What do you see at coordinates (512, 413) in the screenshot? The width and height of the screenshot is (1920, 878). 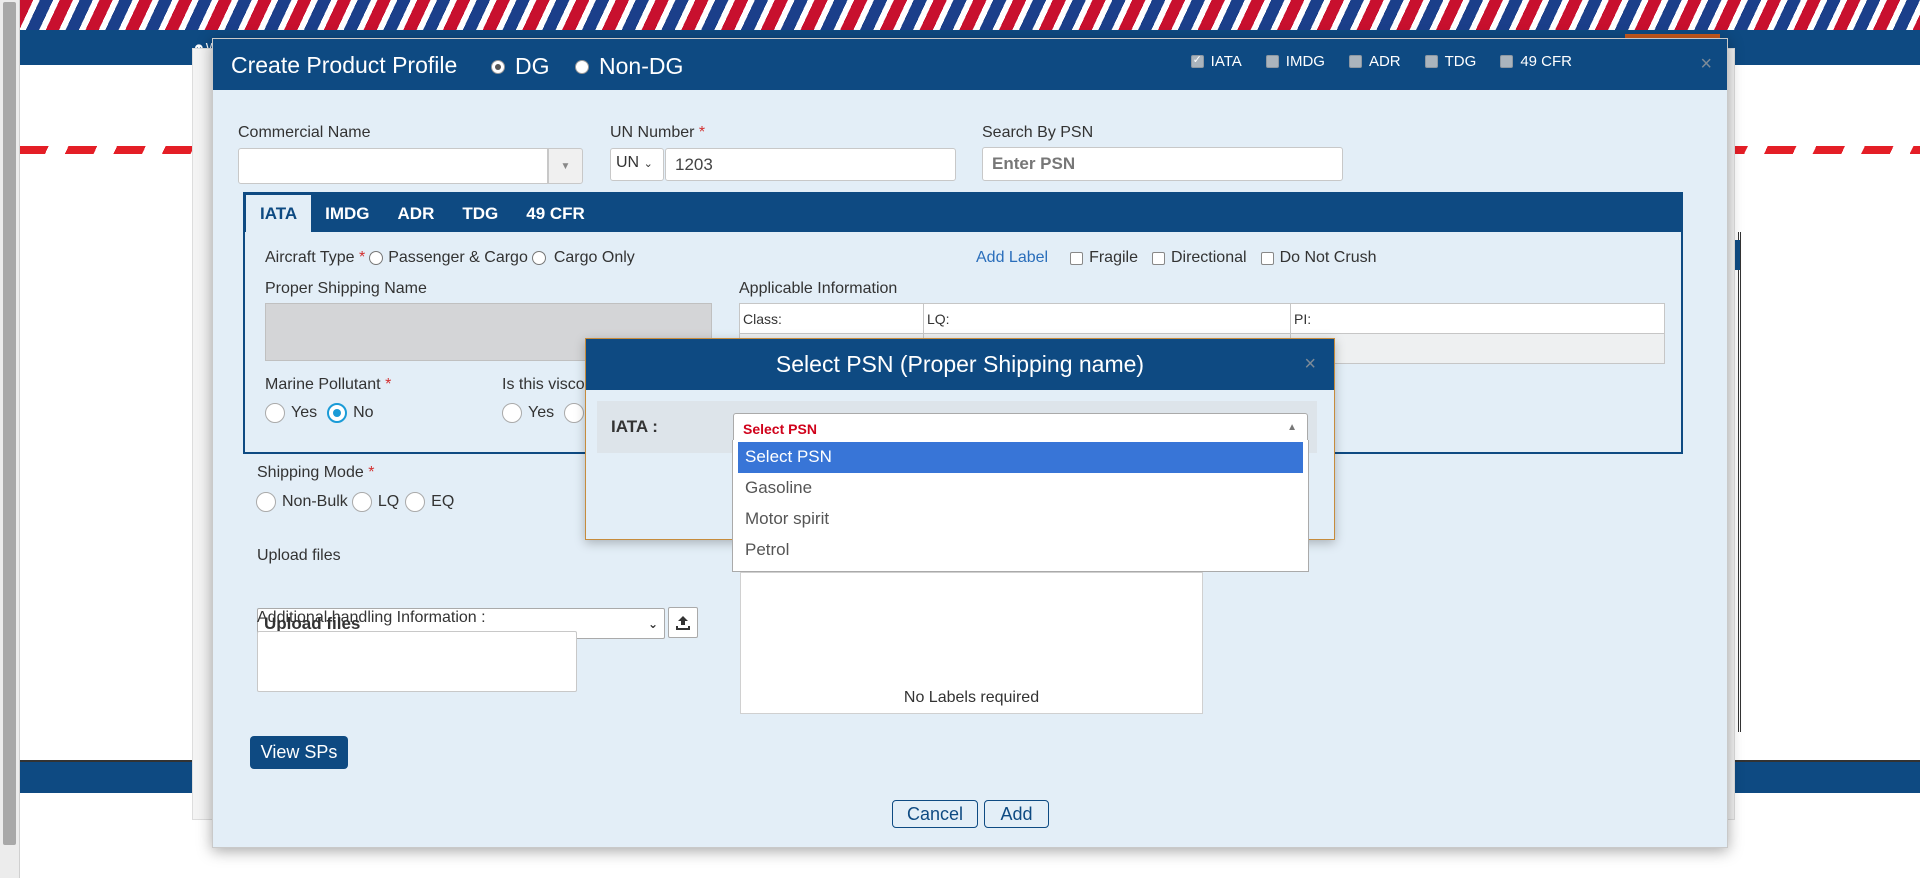 I see `viscous-yes-radio` at bounding box center [512, 413].